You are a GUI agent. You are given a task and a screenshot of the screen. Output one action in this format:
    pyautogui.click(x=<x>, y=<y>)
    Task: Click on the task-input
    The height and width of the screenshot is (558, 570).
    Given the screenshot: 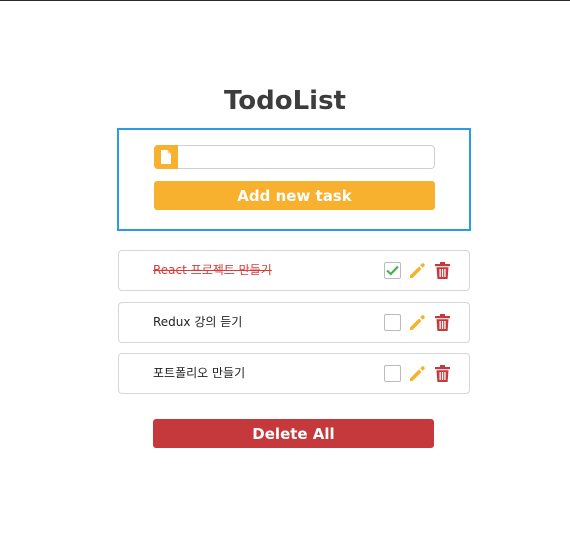 What is the action you would take?
    pyautogui.click(x=306, y=157)
    